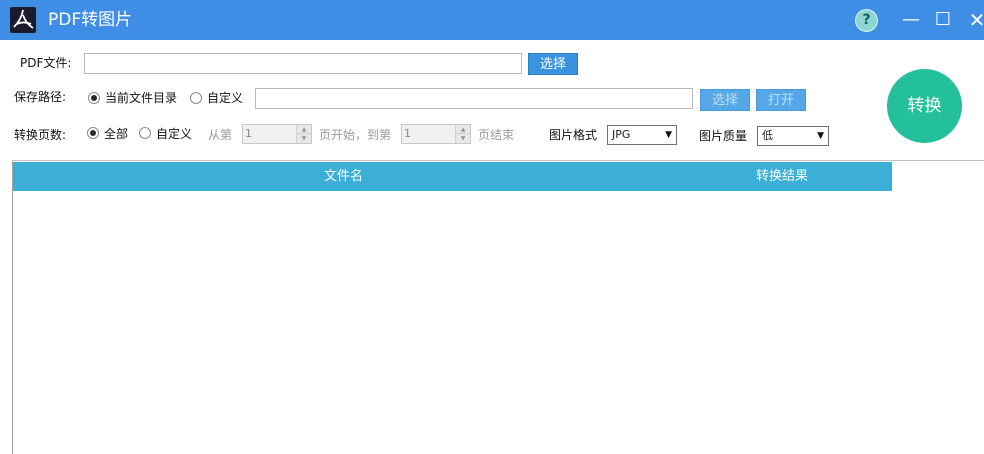 The width and height of the screenshot is (984, 454). What do you see at coordinates (975, 20) in the screenshot?
I see `close-button: ✕` at bounding box center [975, 20].